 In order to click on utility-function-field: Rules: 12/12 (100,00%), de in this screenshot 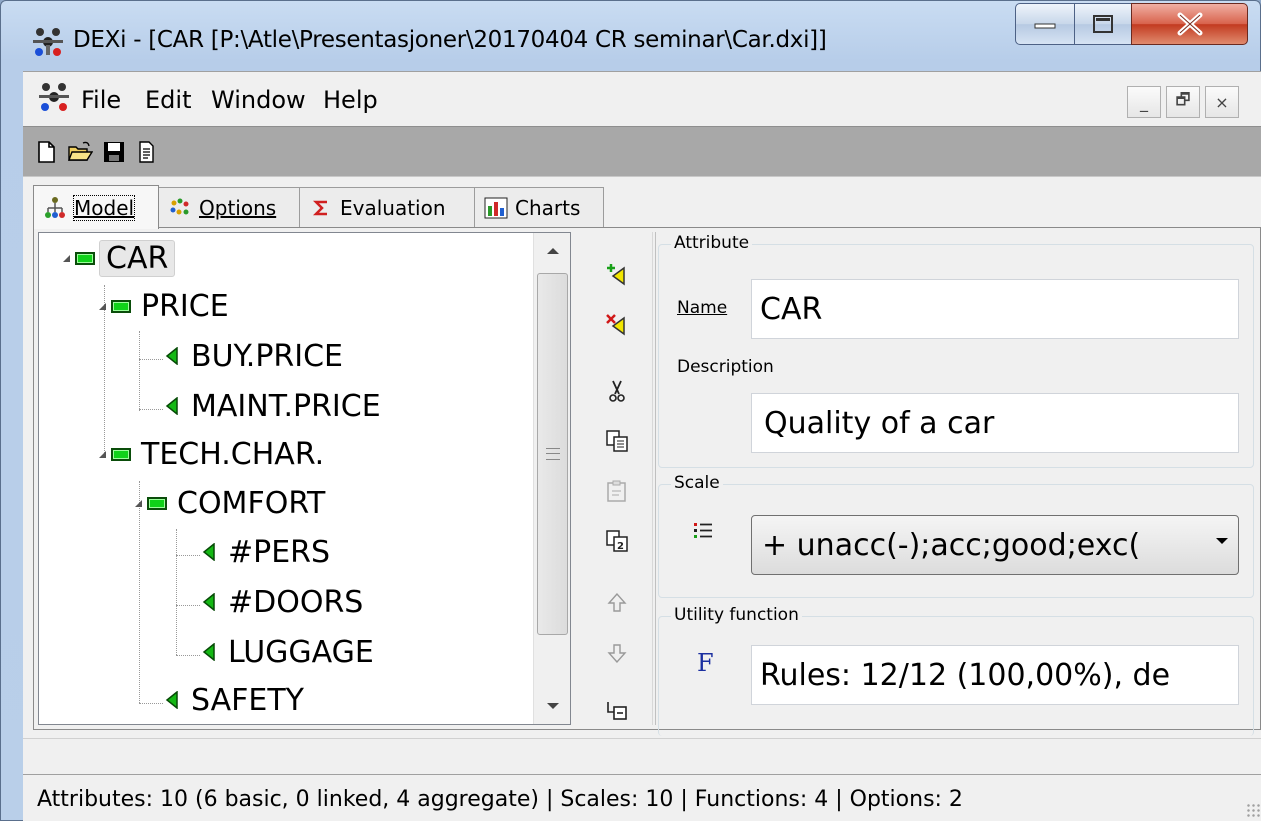, I will do `click(995, 675)`.